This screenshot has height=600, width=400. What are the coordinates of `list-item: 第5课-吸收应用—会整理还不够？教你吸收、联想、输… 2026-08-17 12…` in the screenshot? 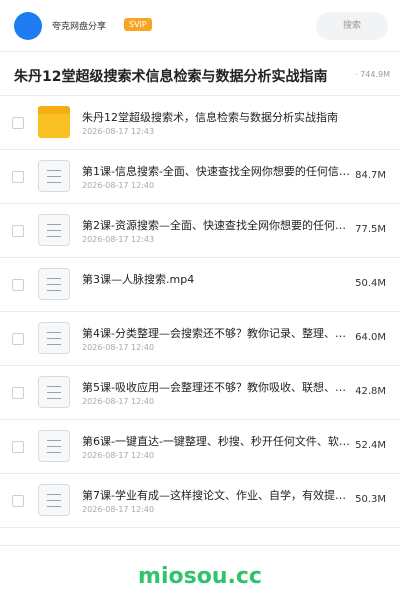 It's located at (200, 393).